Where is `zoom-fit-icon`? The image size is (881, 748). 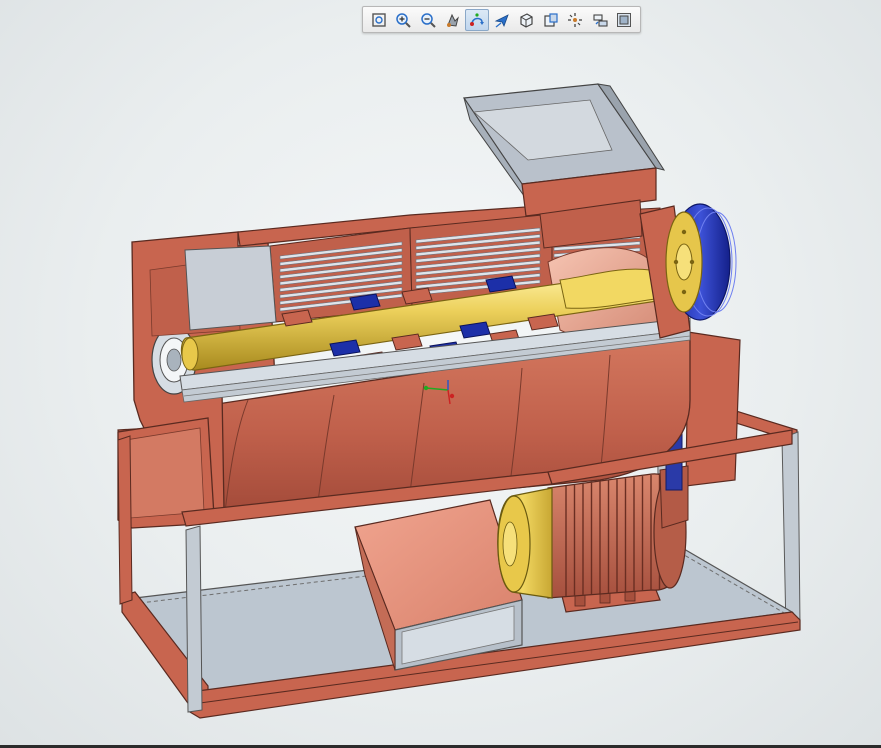
zoom-fit-icon is located at coordinates (379, 19).